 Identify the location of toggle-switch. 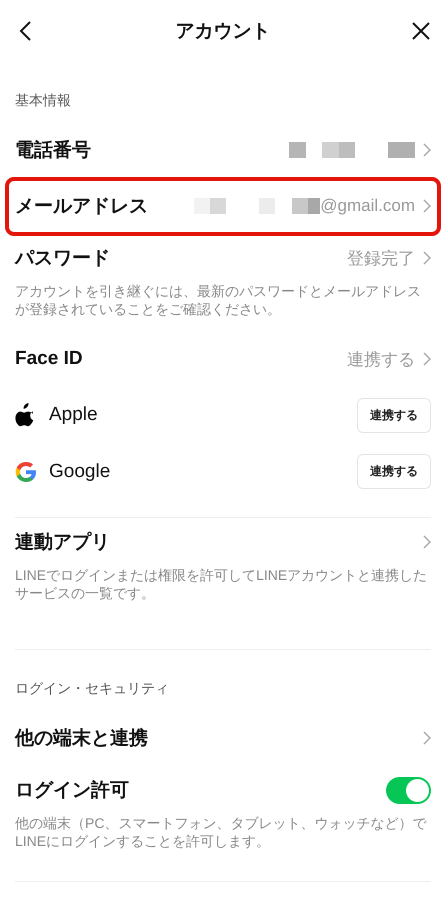
(408, 790).